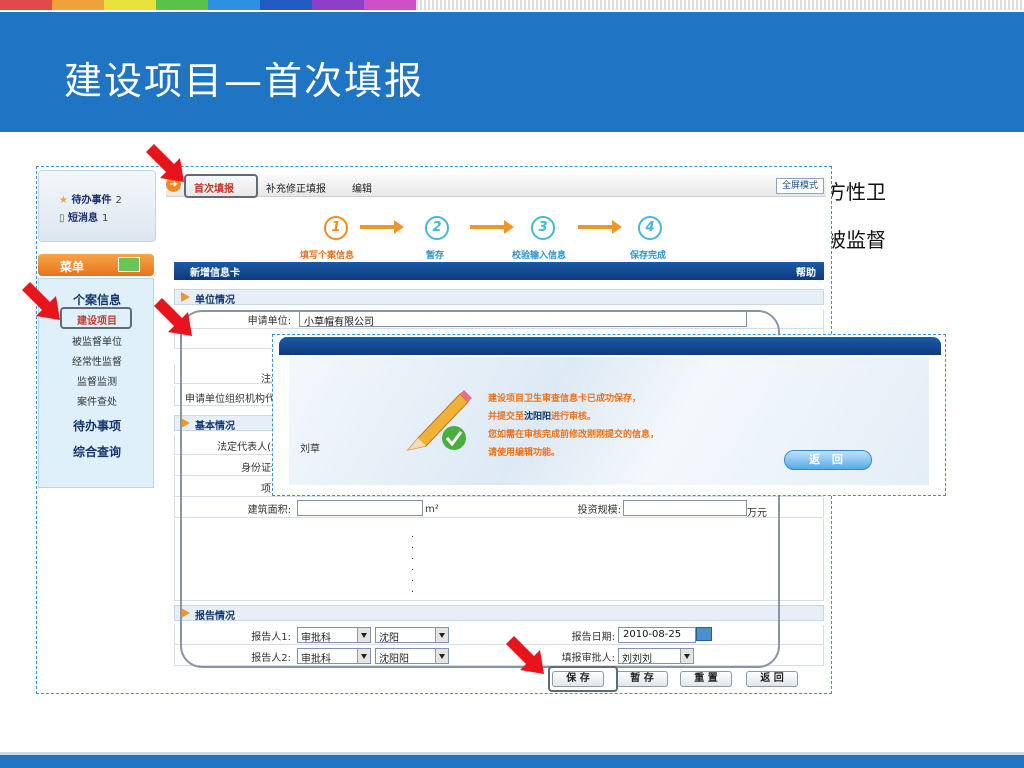 The width and height of the screenshot is (1024, 768). Describe the element at coordinates (650, 228) in the screenshot. I see `step-4-icon: 4` at that location.